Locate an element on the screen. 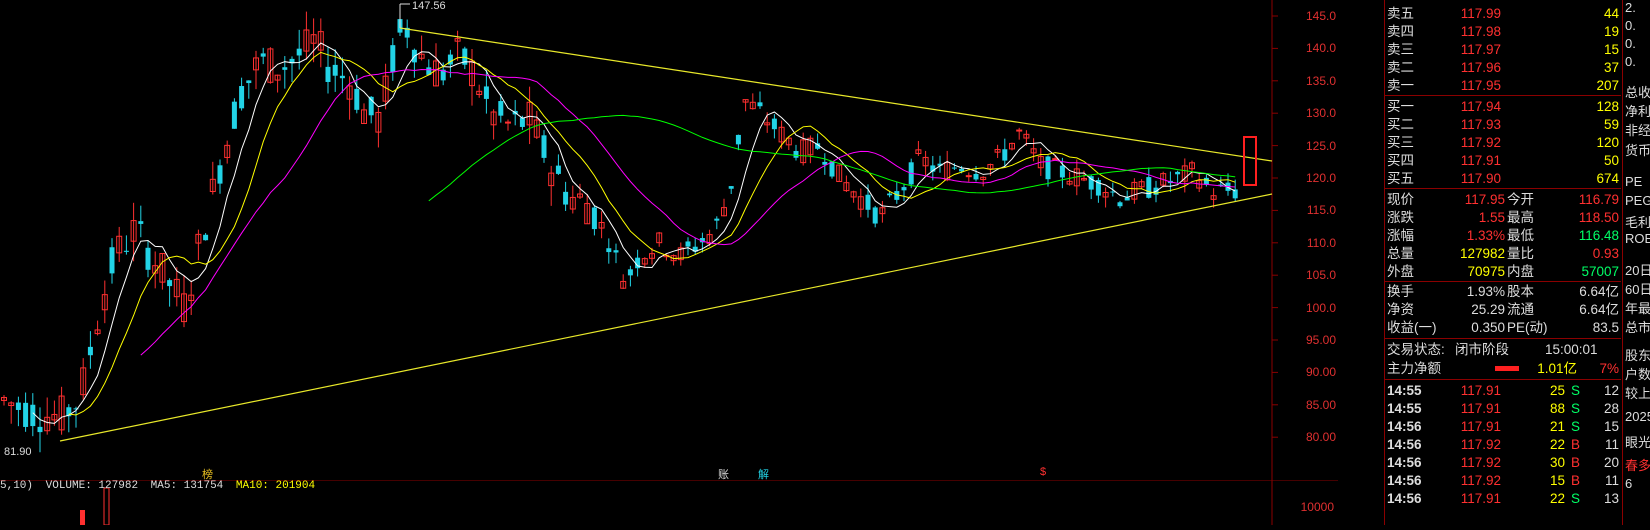 The width and height of the screenshot is (1650, 530). tick-row: 14:56 117.92 30 B 20 is located at coordinates (1503, 462).